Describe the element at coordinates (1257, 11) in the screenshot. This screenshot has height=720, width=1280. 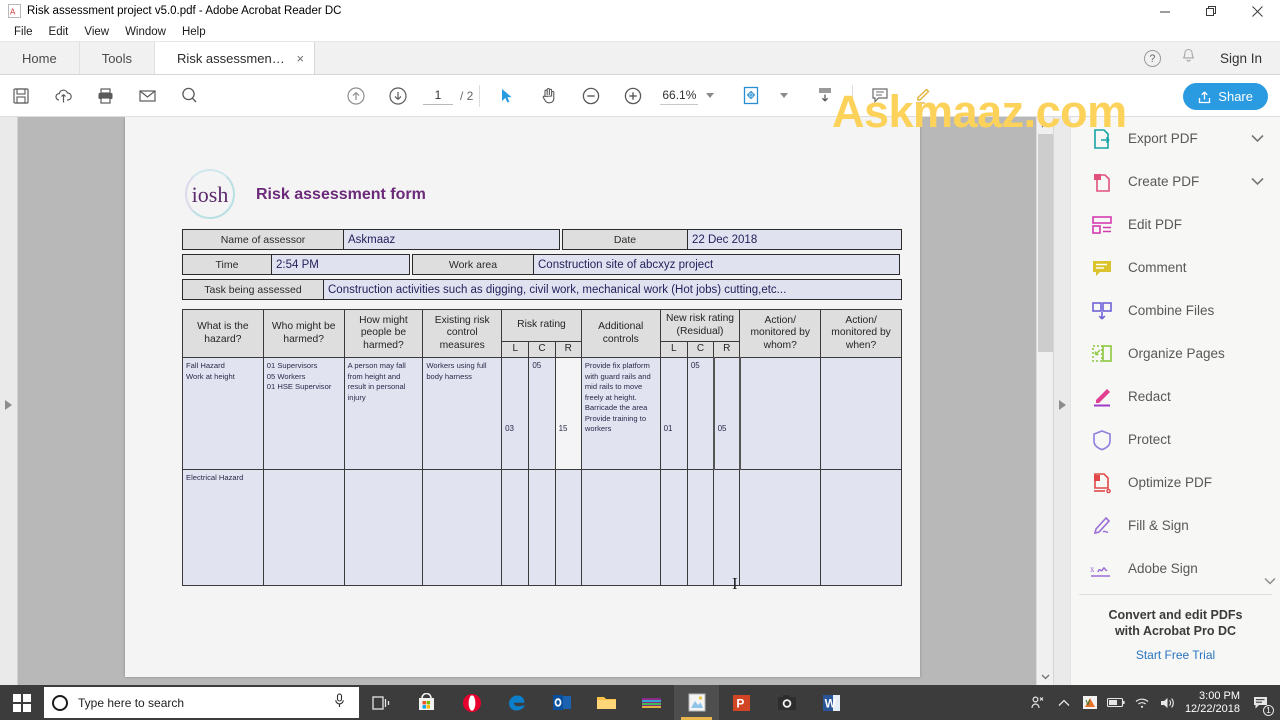
I see `close-icon` at that location.